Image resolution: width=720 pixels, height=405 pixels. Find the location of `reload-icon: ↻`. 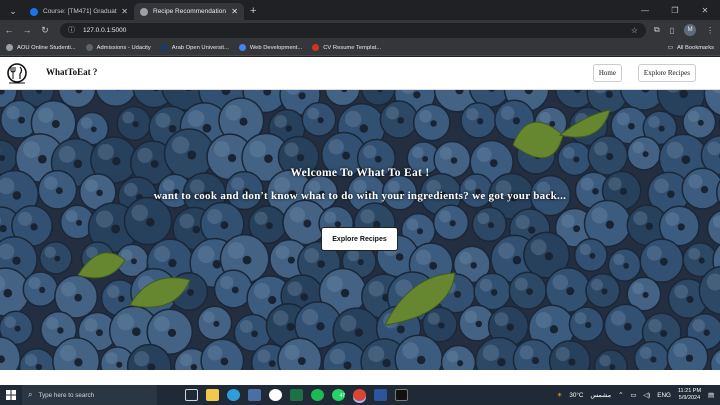

reload-icon: ↻ is located at coordinates (45, 30).